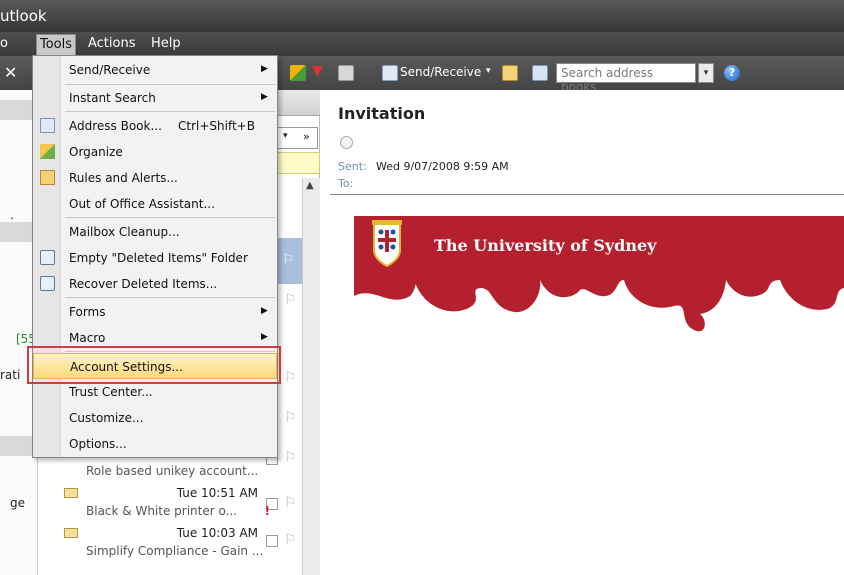 This screenshot has height=575, width=844. Describe the element at coordinates (155, 70) in the screenshot. I see `menu-item-send-receive: Send/Receive ▶` at that location.